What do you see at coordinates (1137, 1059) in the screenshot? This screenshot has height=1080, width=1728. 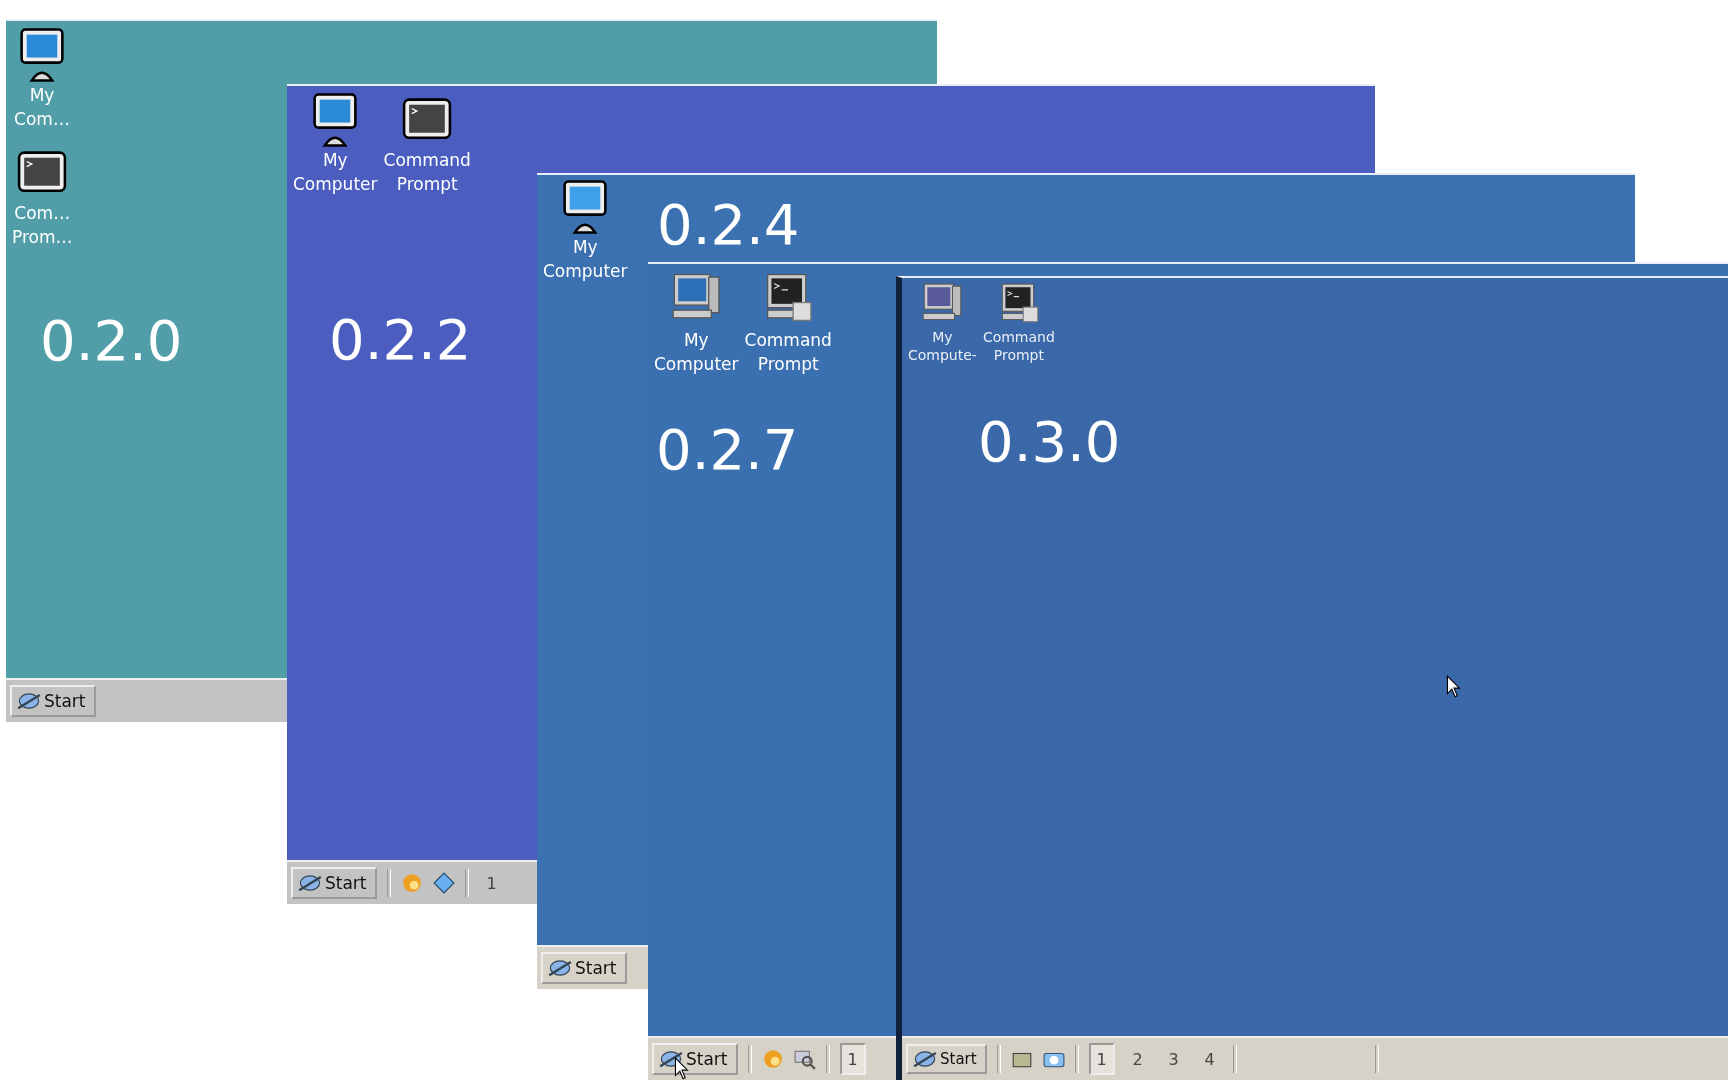 I see `workspace-button: 2` at bounding box center [1137, 1059].